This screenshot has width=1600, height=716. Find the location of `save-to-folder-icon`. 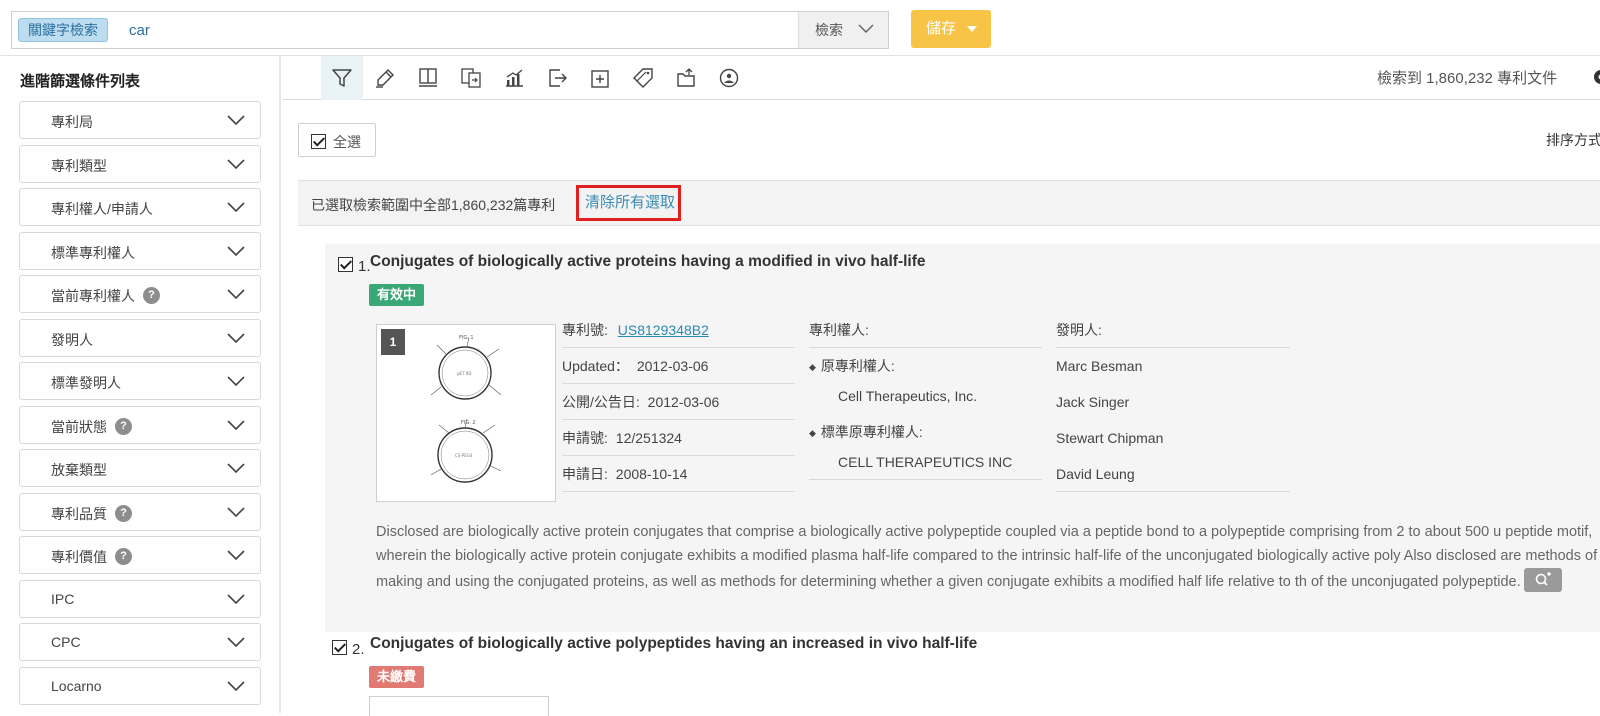

save-to-folder-icon is located at coordinates (686, 78).